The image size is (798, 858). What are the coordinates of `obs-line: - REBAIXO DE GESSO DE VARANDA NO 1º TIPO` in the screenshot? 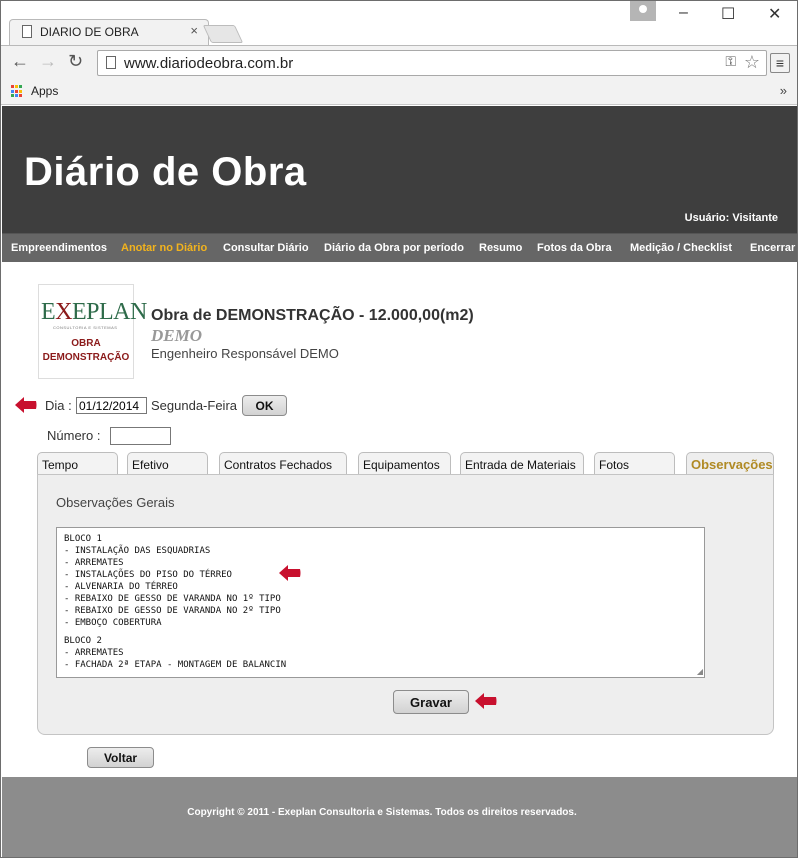 It's located at (172, 599).